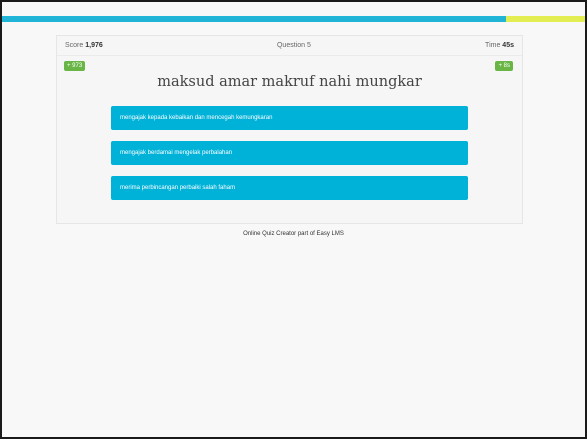 Image resolution: width=587 pixels, height=439 pixels. I want to click on progress-fill, so click(254, 19).